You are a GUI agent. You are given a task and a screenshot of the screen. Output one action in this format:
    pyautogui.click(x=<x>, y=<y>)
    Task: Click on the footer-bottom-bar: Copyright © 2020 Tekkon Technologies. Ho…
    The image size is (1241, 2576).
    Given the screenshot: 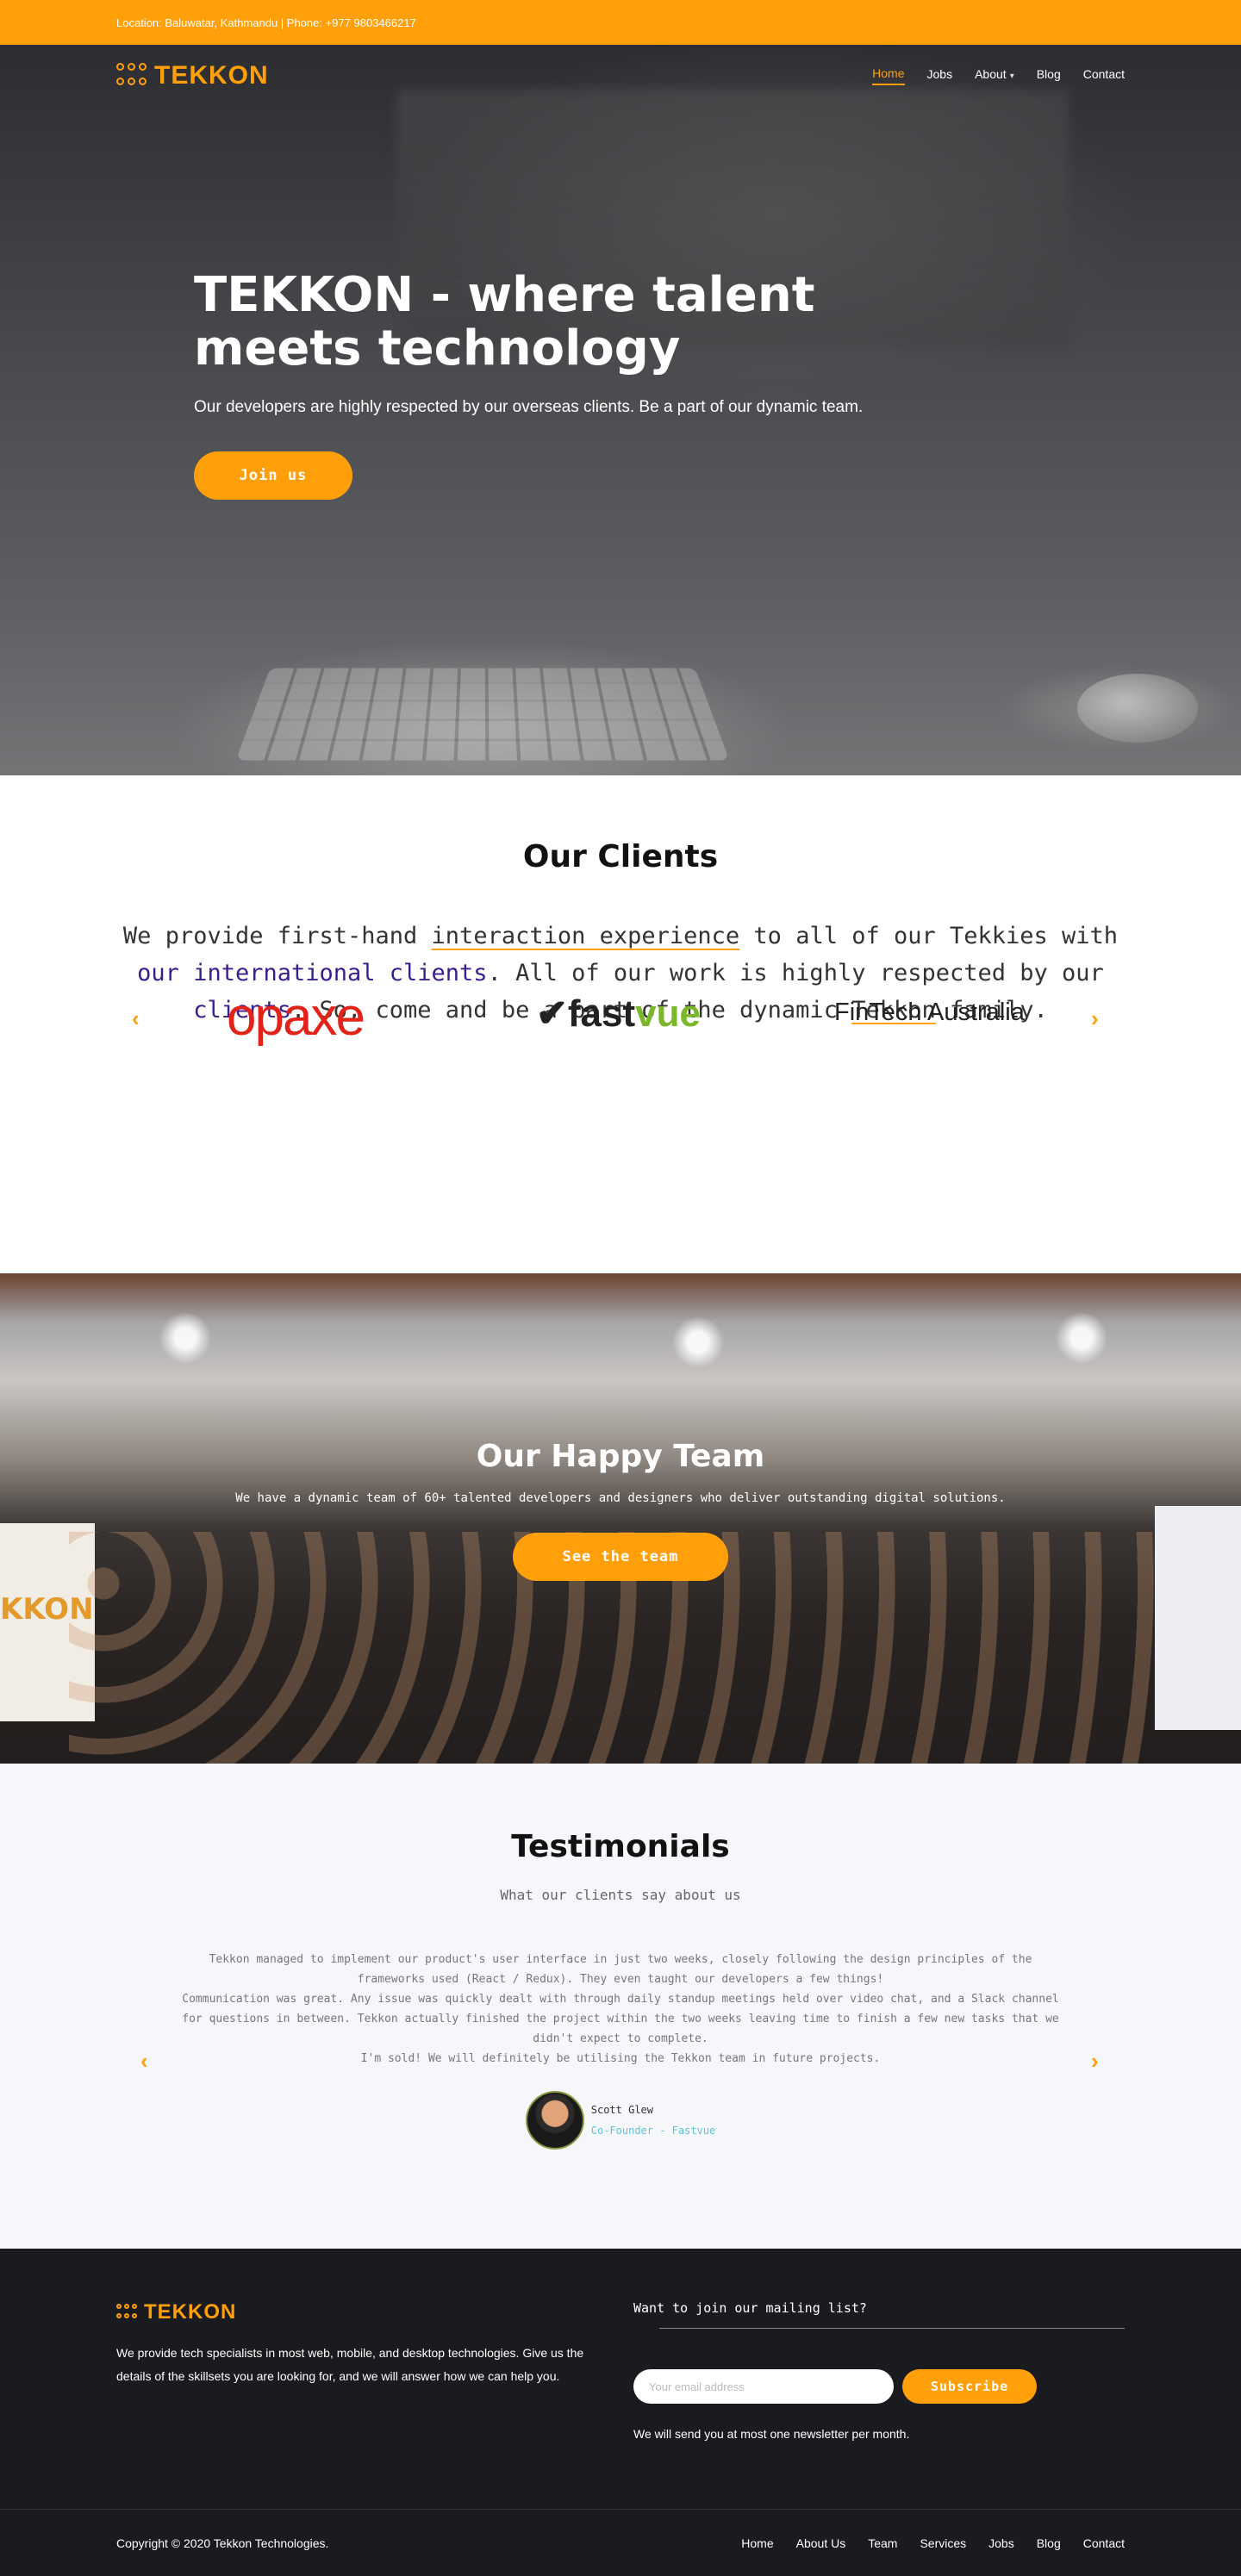 What is the action you would take?
    pyautogui.click(x=620, y=2543)
    